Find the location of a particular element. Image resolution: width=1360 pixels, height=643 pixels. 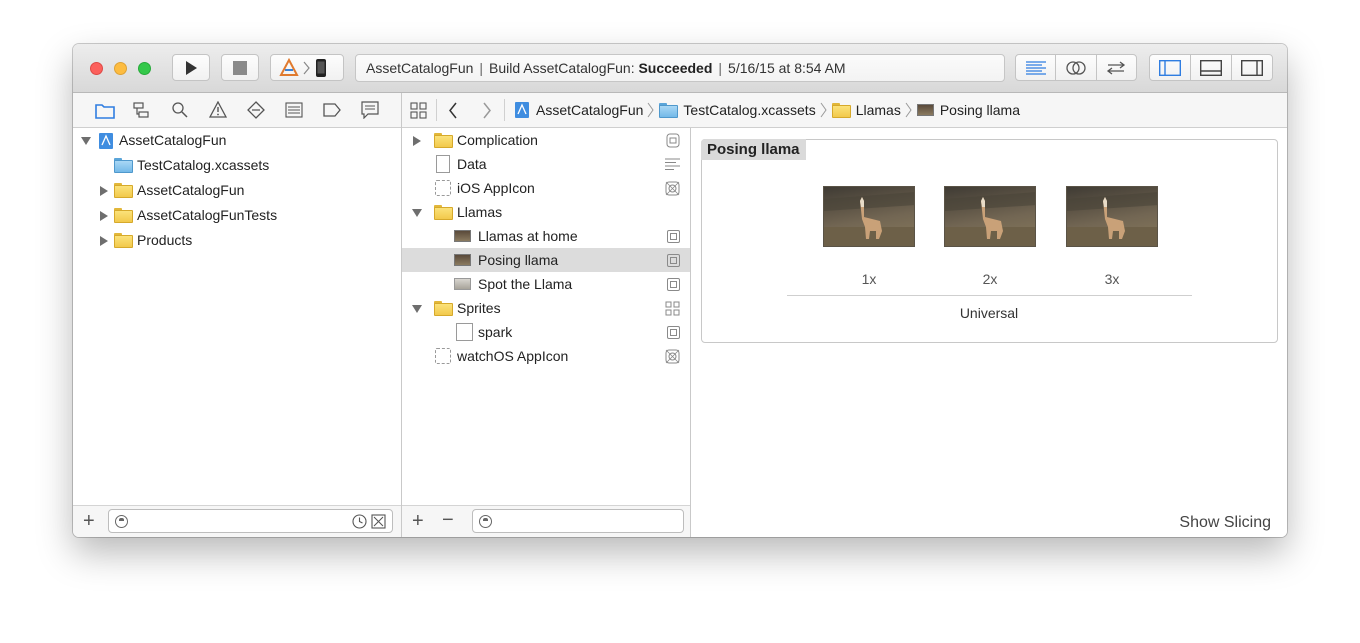

slot-1x-image is located at coordinates (869, 216).